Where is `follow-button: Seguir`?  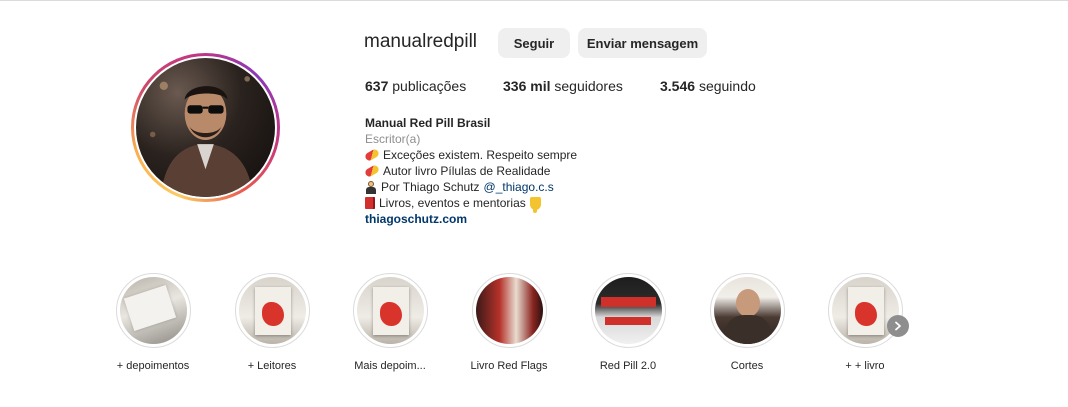
follow-button: Seguir is located at coordinates (534, 43).